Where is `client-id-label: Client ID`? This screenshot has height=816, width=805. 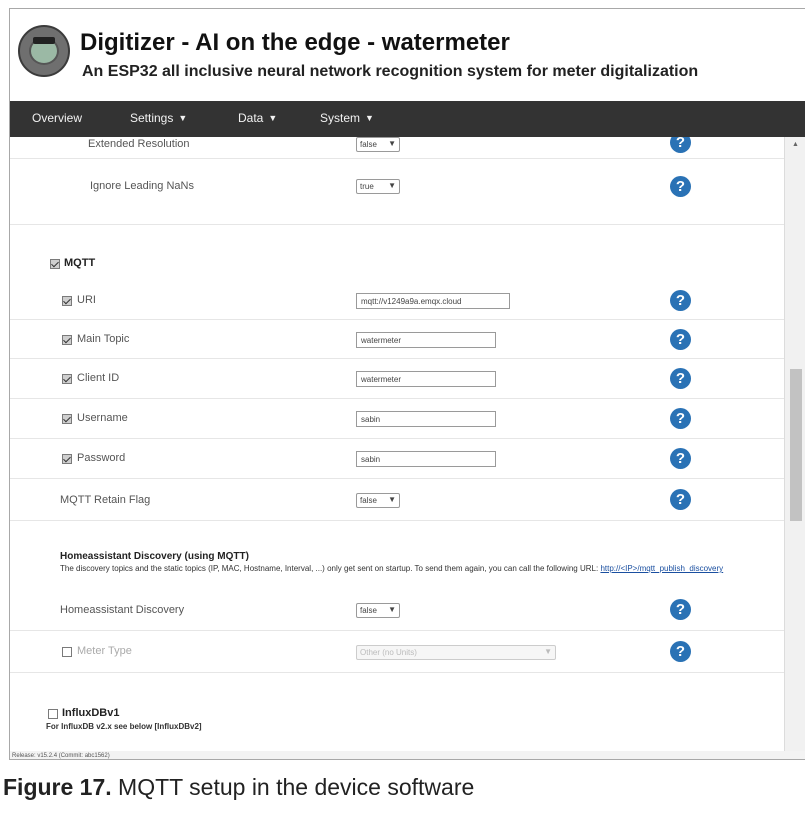
client-id-label: Client ID is located at coordinates (98, 378).